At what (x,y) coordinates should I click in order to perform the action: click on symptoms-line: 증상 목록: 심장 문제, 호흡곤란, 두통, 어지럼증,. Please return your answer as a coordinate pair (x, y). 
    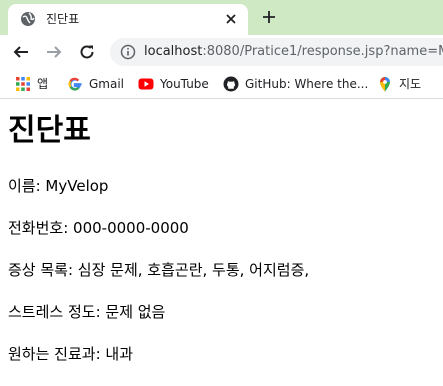
    Looking at the image, I should click on (159, 270).